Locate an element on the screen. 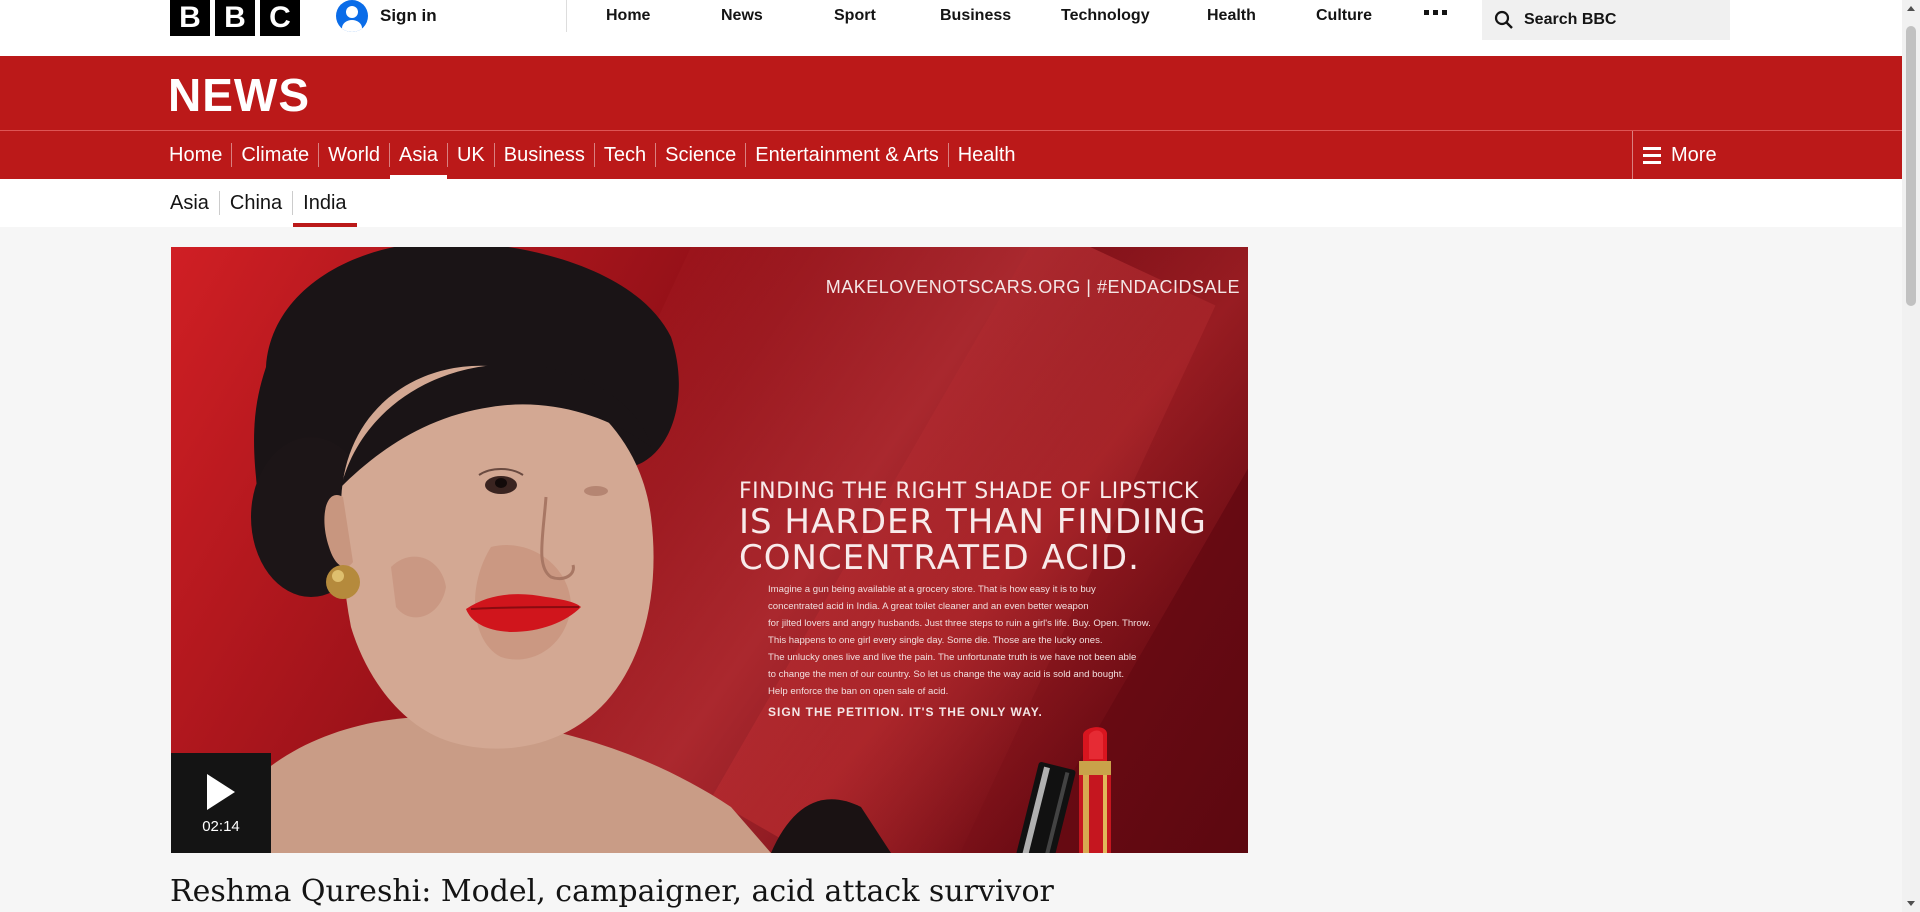 This screenshot has width=1920, height=912. news-nav-asia: Asia is located at coordinates (419, 161).